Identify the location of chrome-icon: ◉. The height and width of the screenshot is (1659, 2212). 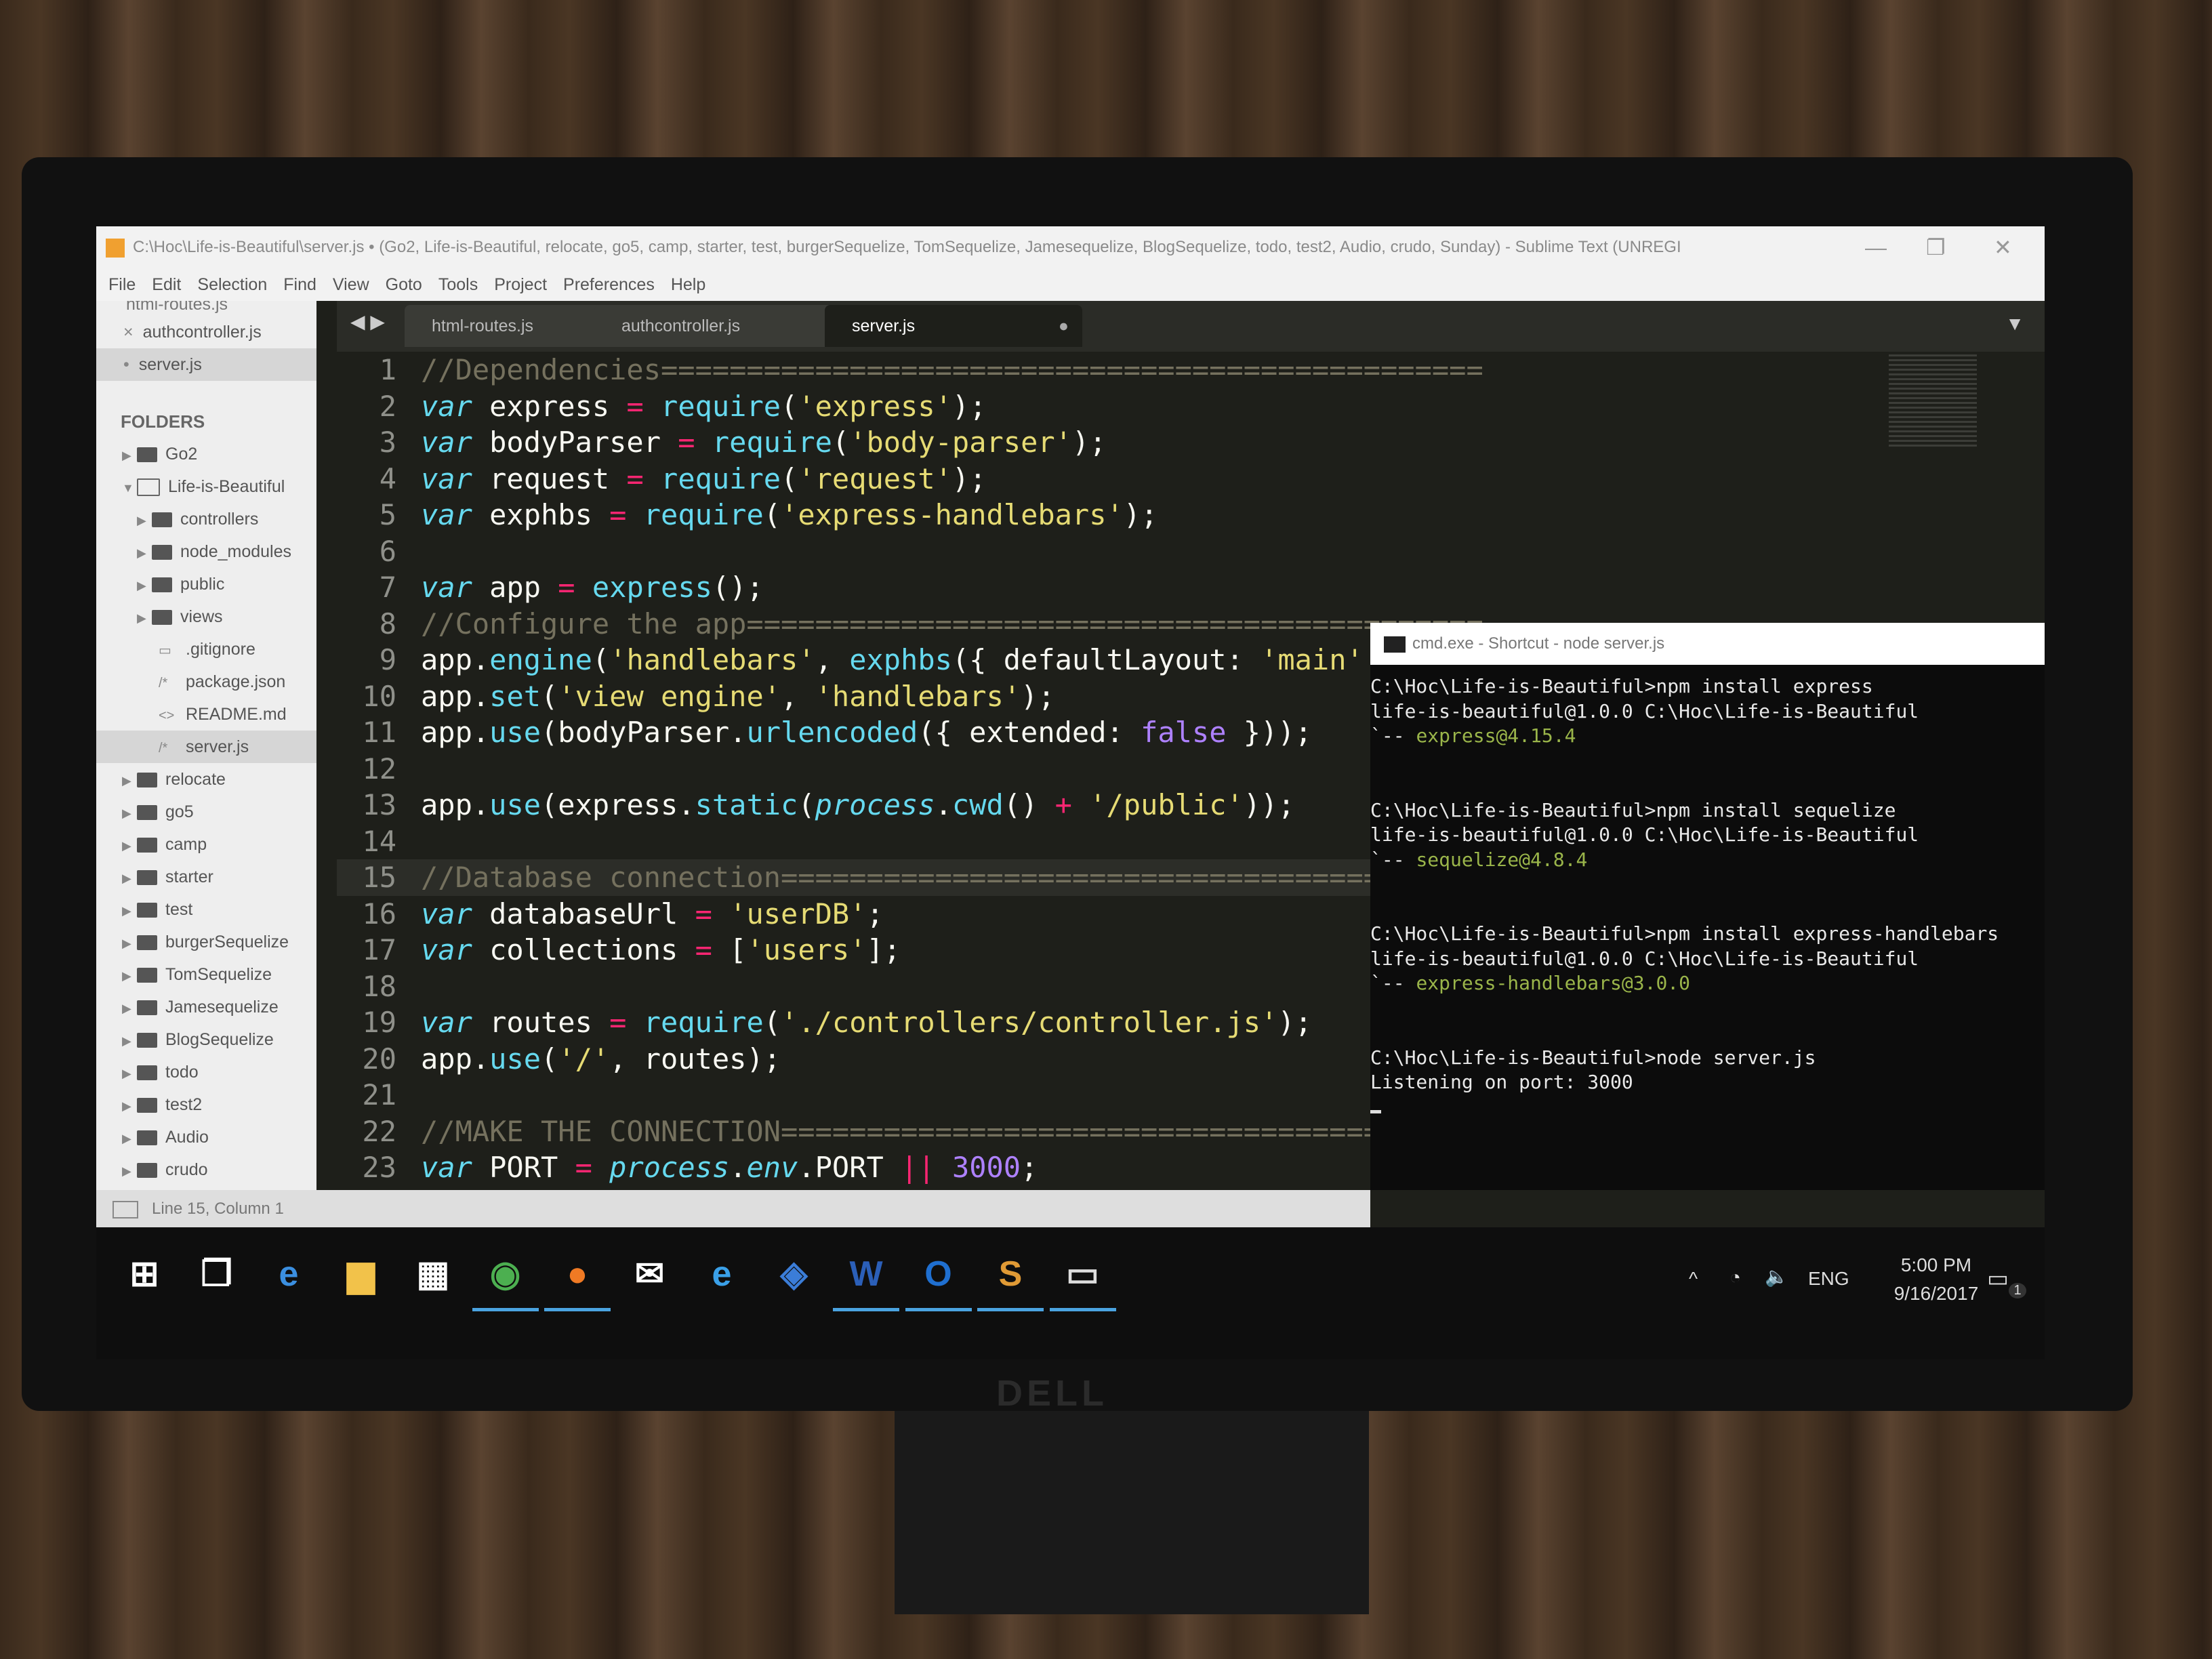
(506, 1282).